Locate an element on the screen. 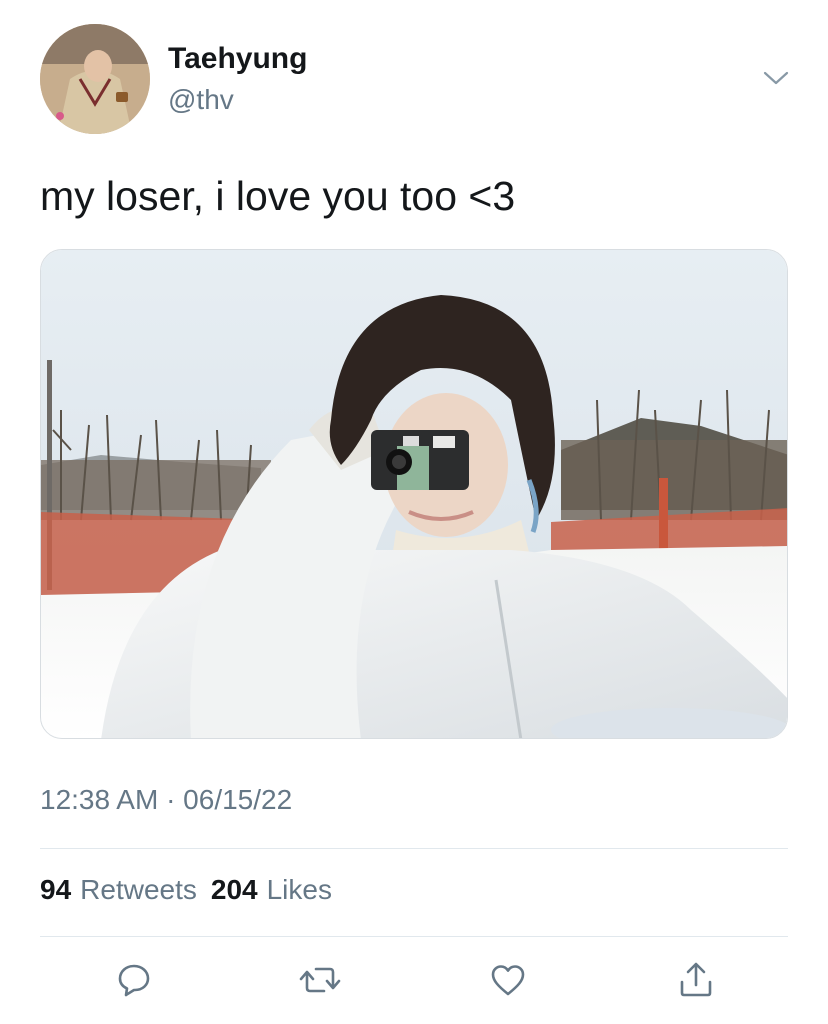  retweets-label: Retweets is located at coordinates (138, 889).